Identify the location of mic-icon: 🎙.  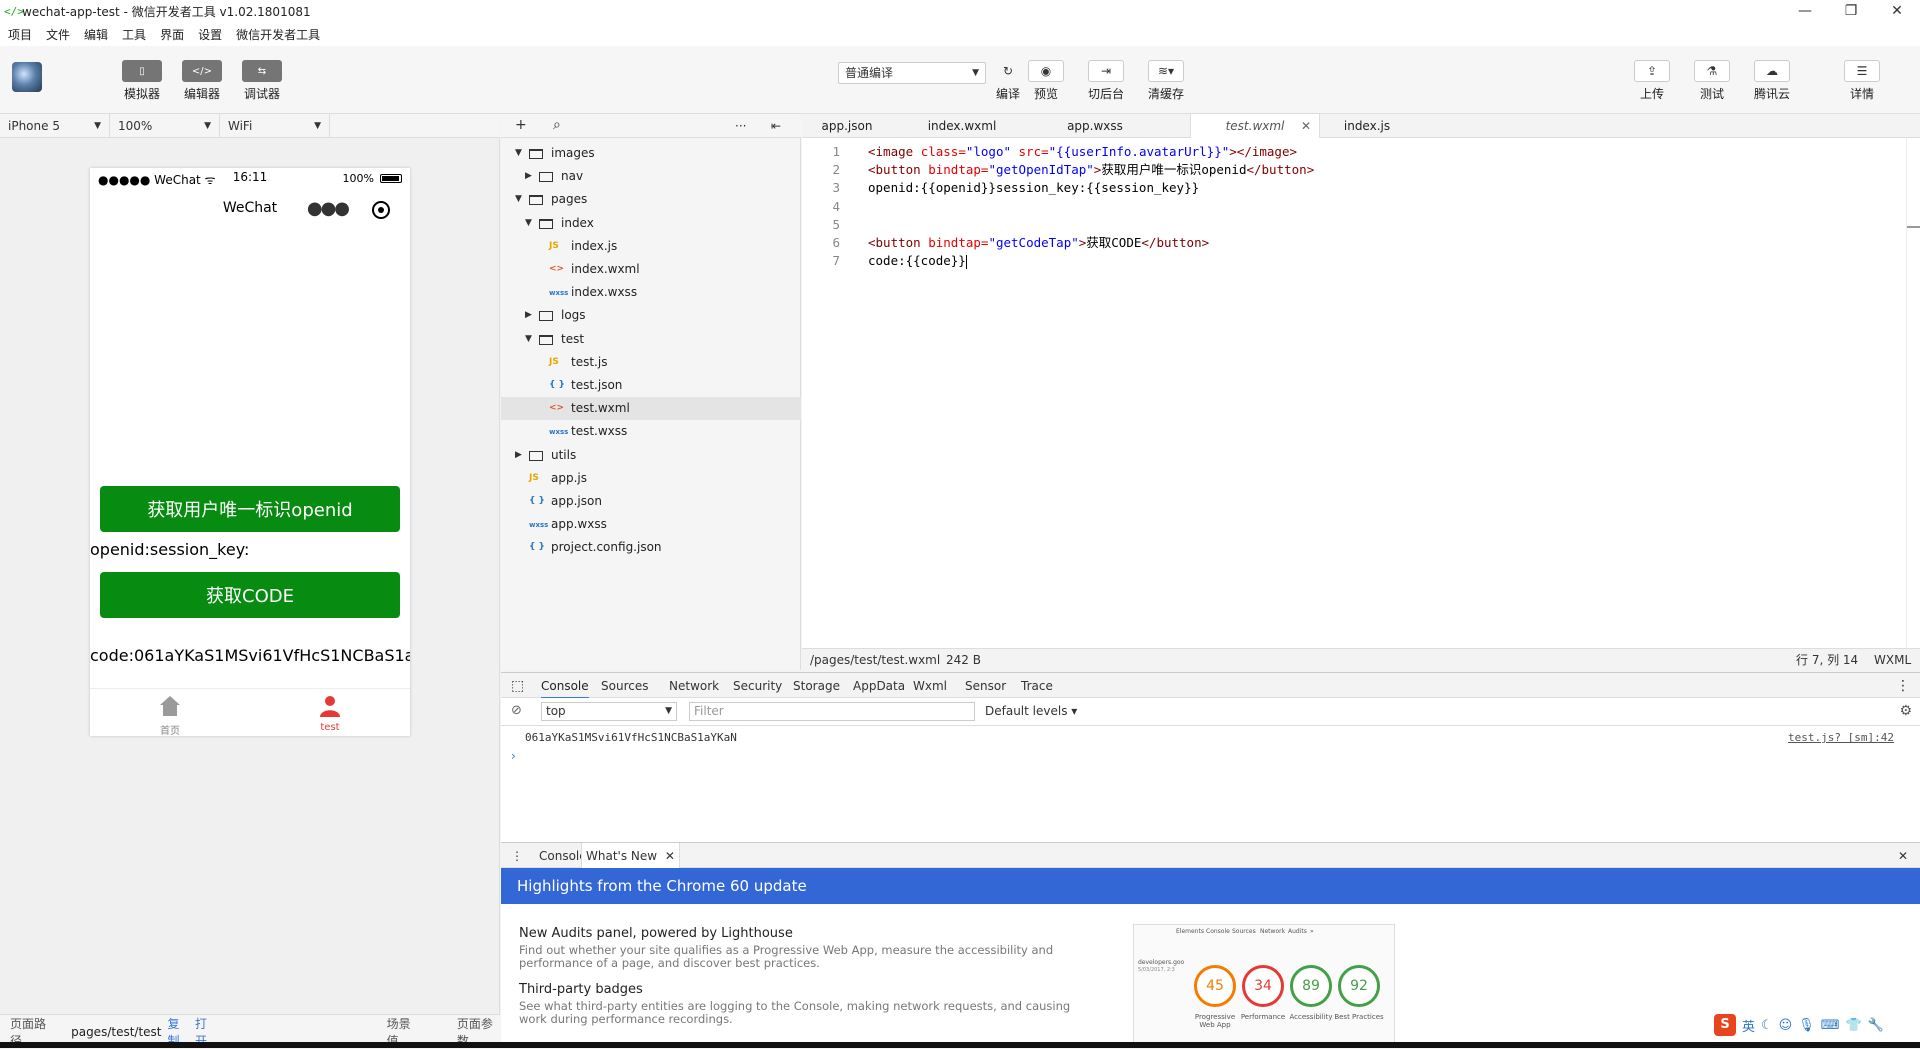
(1806, 1025).